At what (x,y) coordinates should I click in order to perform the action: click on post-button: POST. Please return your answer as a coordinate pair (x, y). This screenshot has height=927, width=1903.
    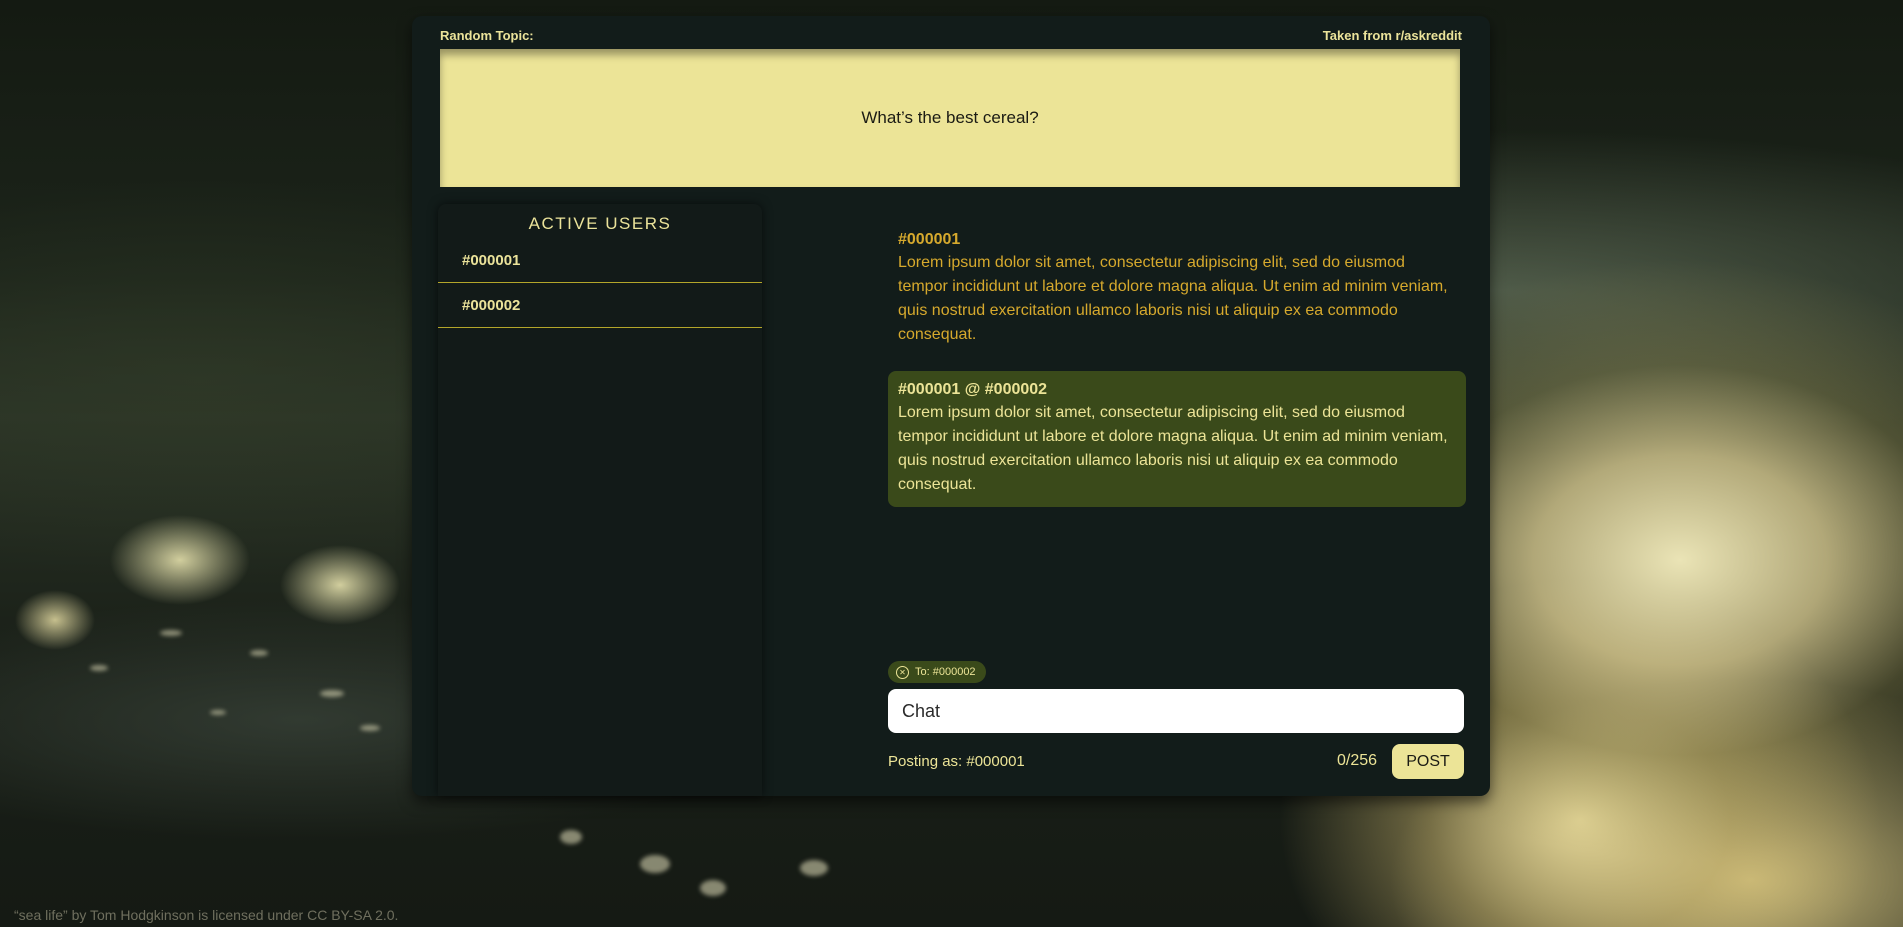
    Looking at the image, I should click on (1428, 761).